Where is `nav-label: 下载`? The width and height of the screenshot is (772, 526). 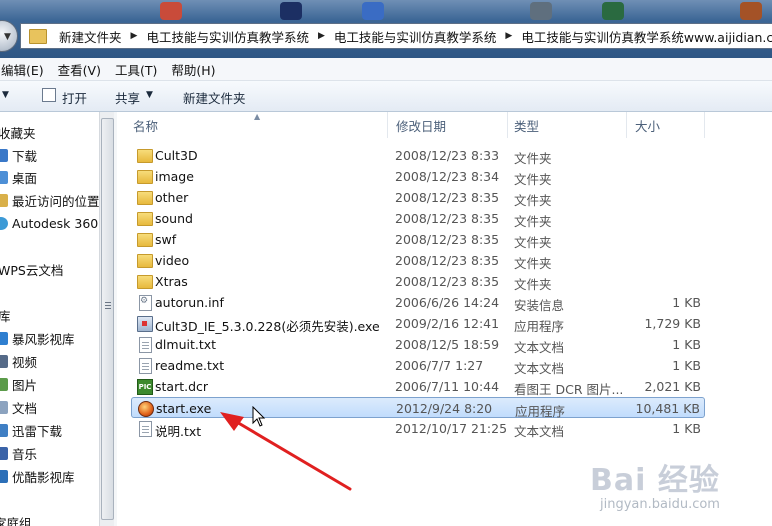 nav-label: 下载 is located at coordinates (25, 156).